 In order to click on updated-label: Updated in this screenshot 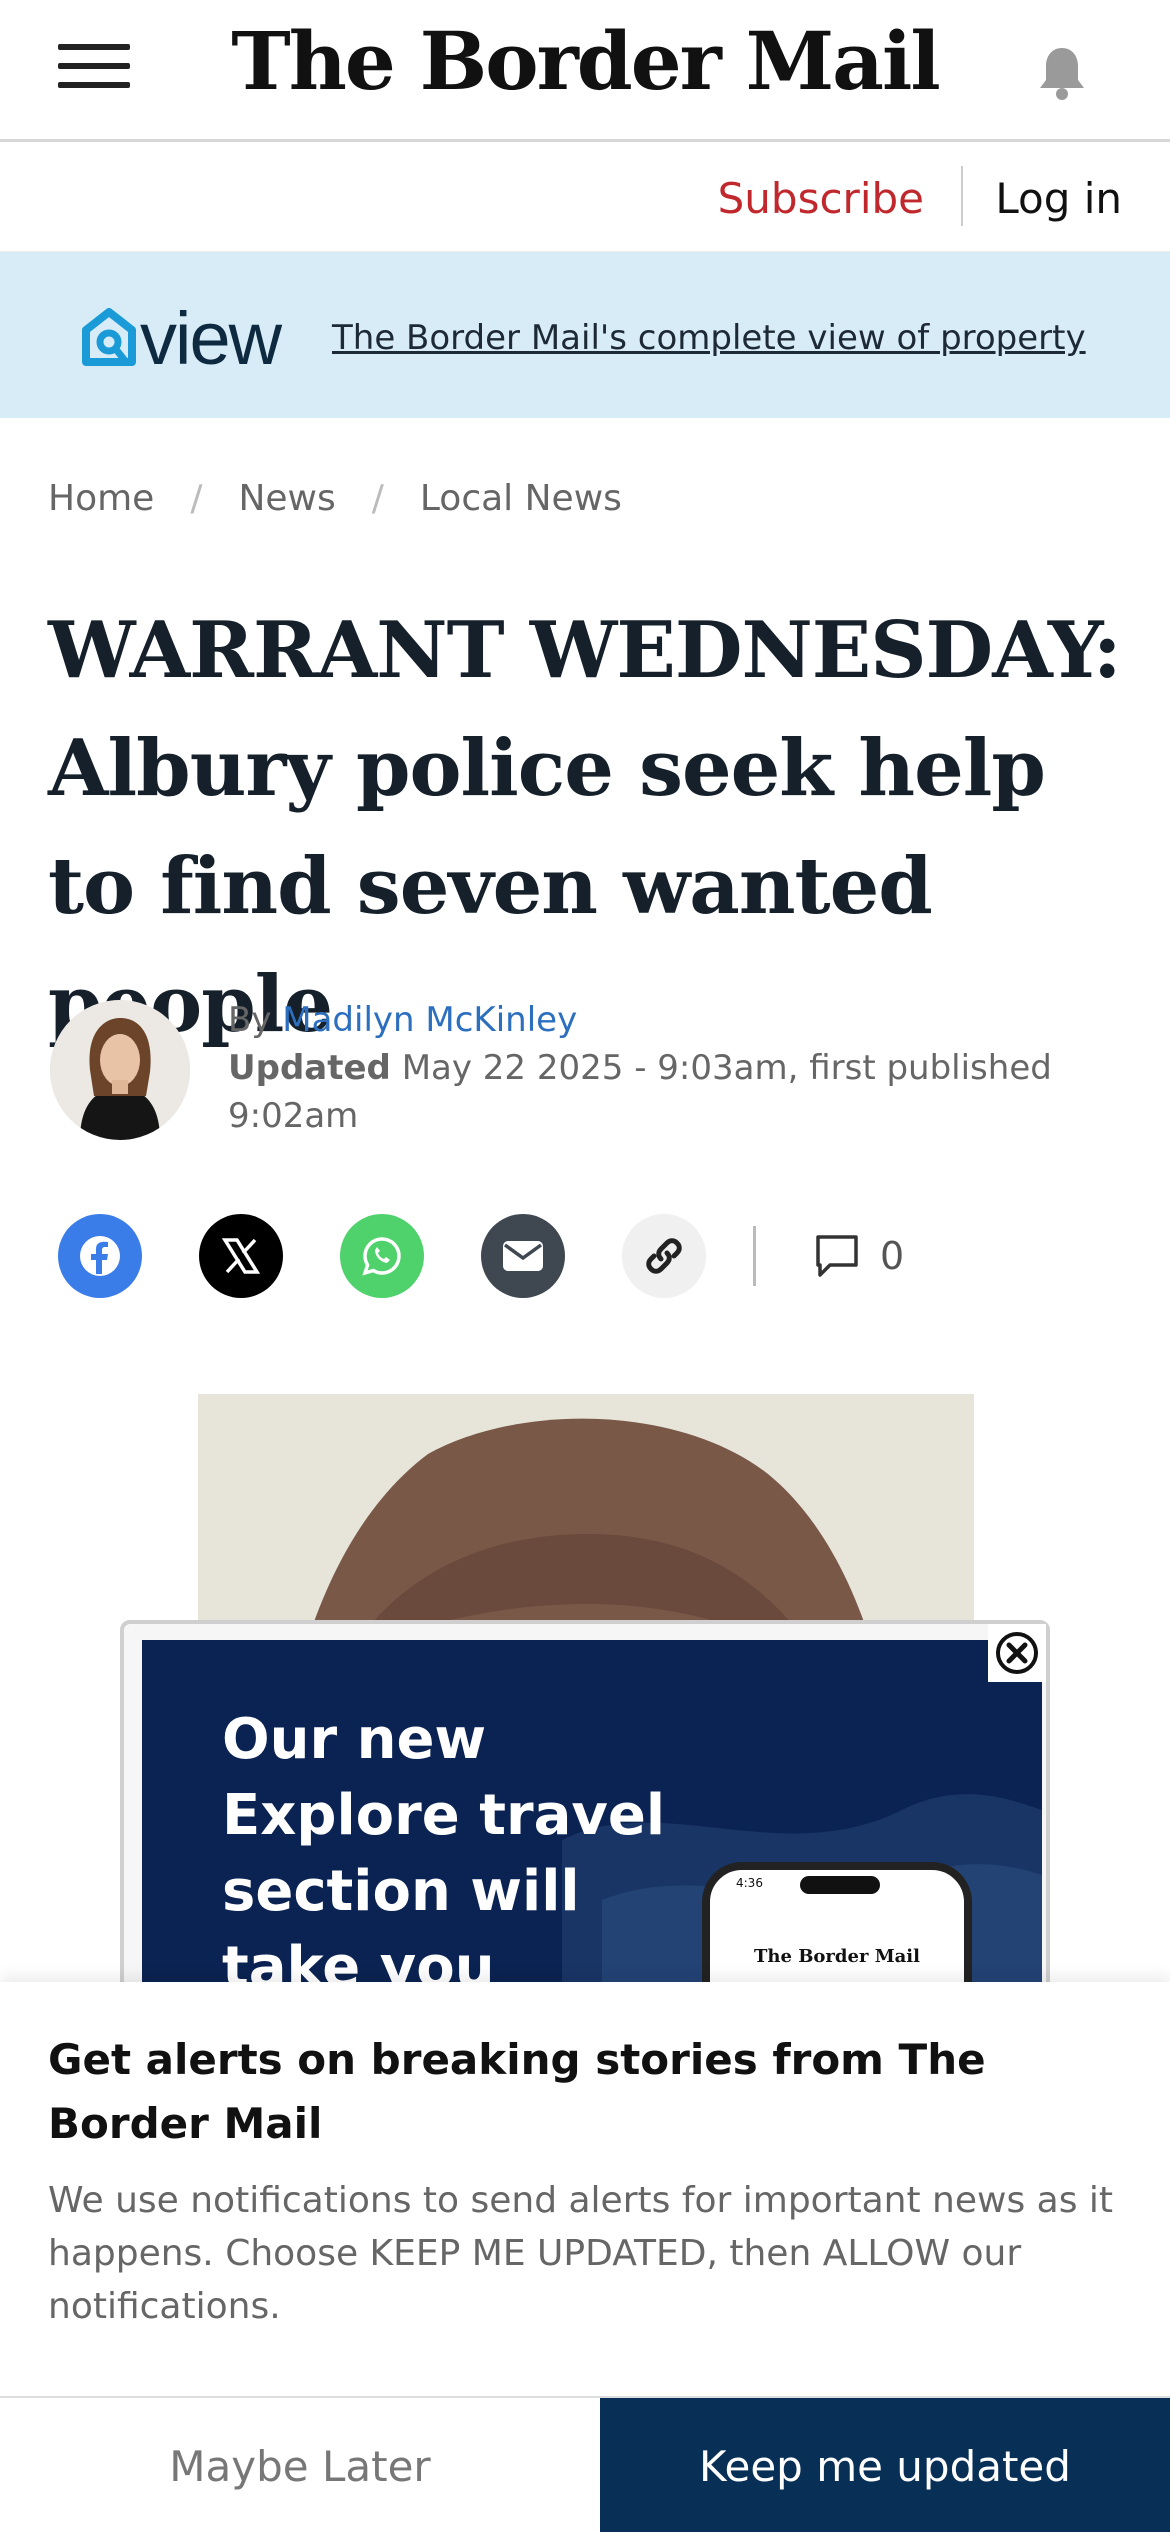, I will do `click(309, 1068)`.